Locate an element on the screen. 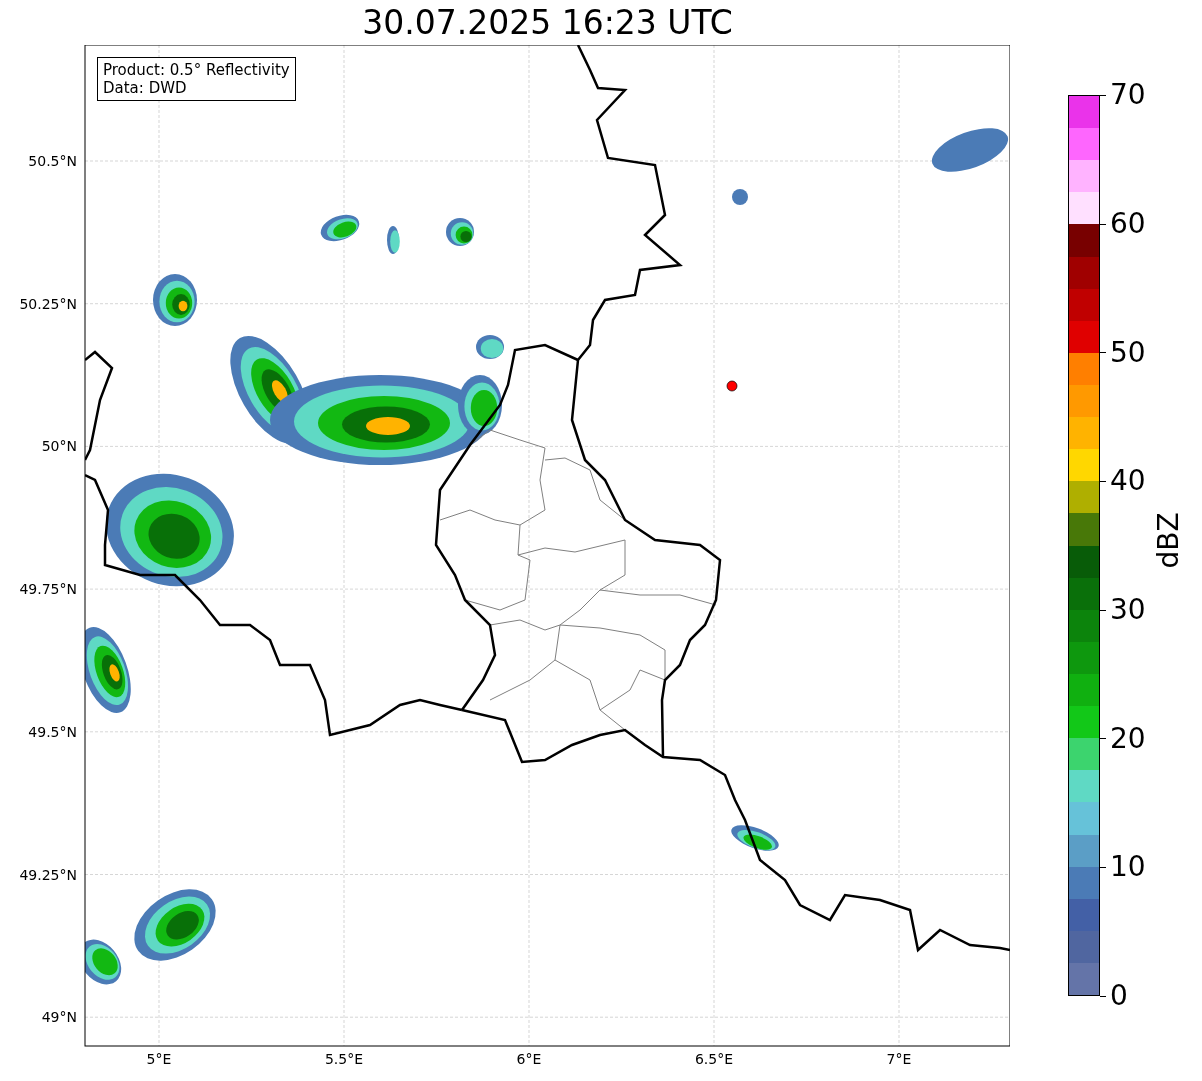 The image size is (1202, 1081). latitude-label: 49°N is located at coordinates (59, 1017).